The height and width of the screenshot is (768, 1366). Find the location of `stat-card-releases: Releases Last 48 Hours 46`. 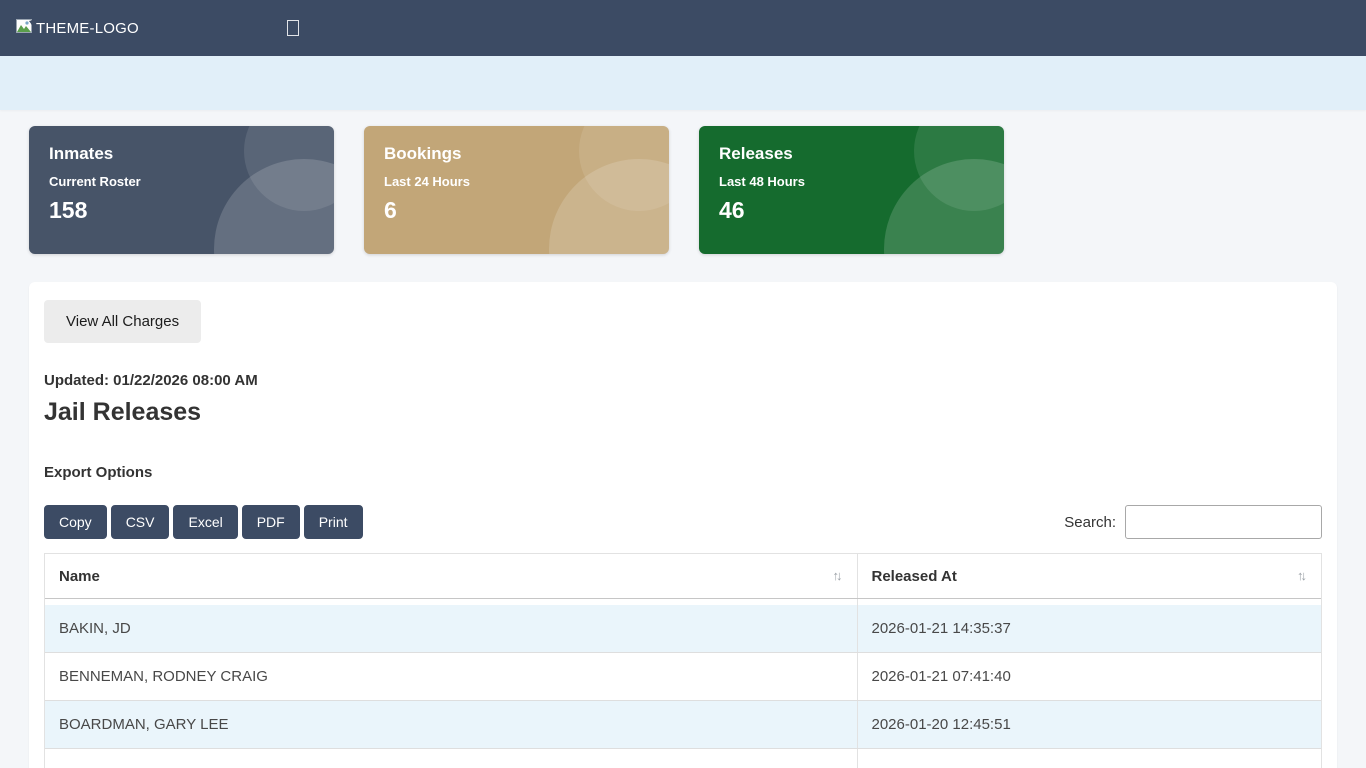

stat-card-releases: Releases Last 48 Hours 46 is located at coordinates (851, 190).